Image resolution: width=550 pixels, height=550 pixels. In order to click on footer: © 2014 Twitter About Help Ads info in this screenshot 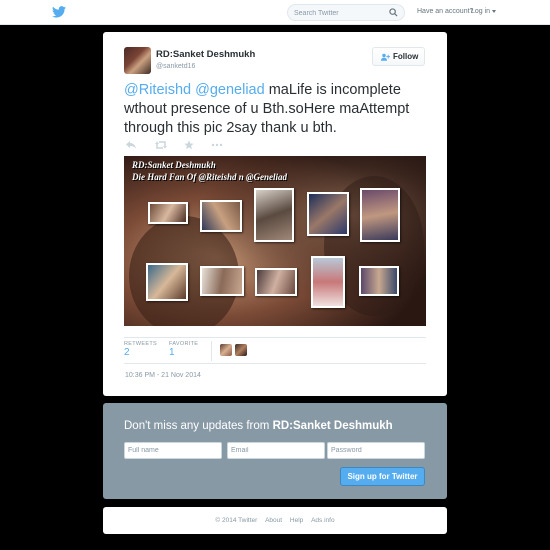, I will do `click(275, 520)`.